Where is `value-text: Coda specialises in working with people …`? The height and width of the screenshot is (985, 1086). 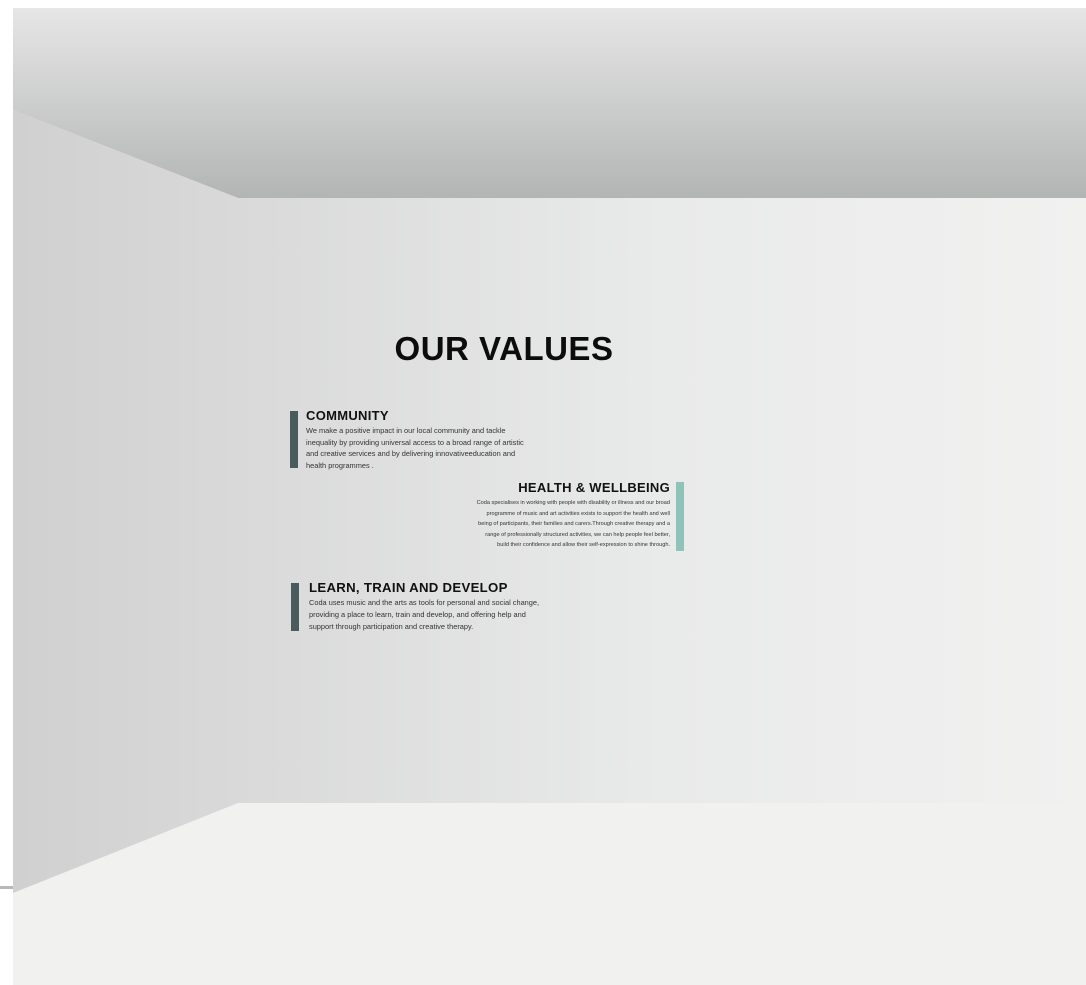 value-text: Coda specialises in working with people … is located at coordinates (573, 524).